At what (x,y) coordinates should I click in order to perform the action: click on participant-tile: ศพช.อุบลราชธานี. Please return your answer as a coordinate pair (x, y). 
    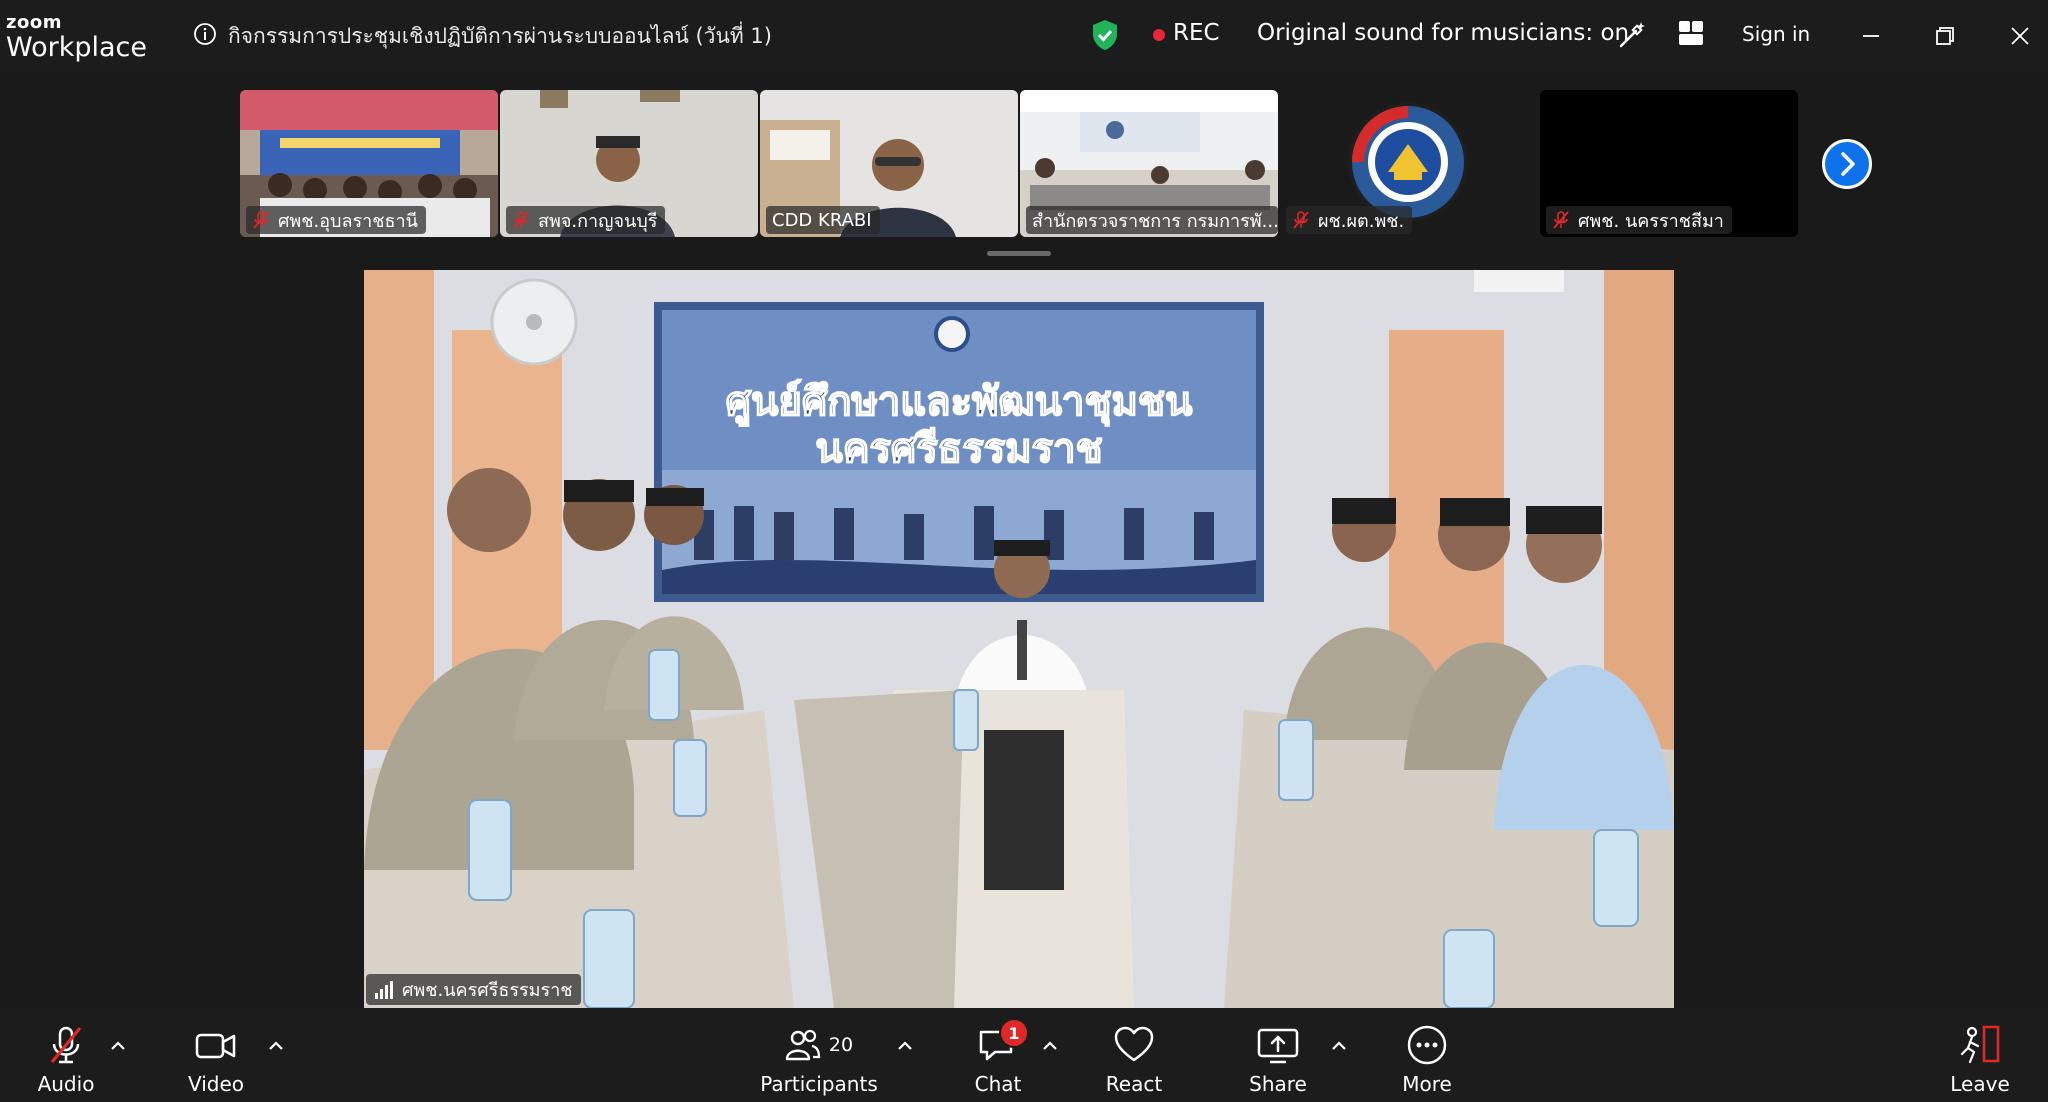
    Looking at the image, I should click on (369, 163).